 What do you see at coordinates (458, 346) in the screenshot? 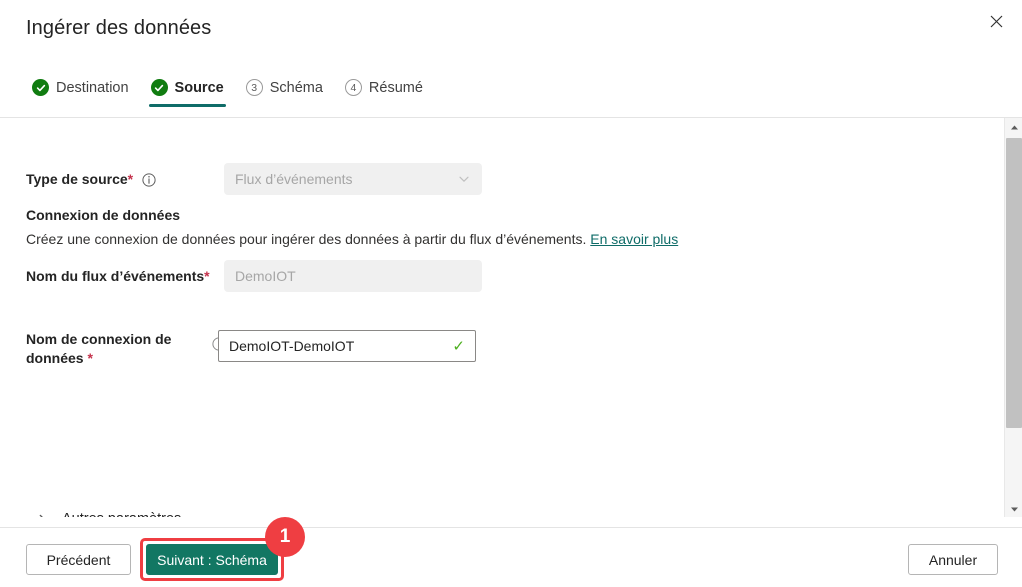
I see `valid-check-icon: ✓` at bounding box center [458, 346].